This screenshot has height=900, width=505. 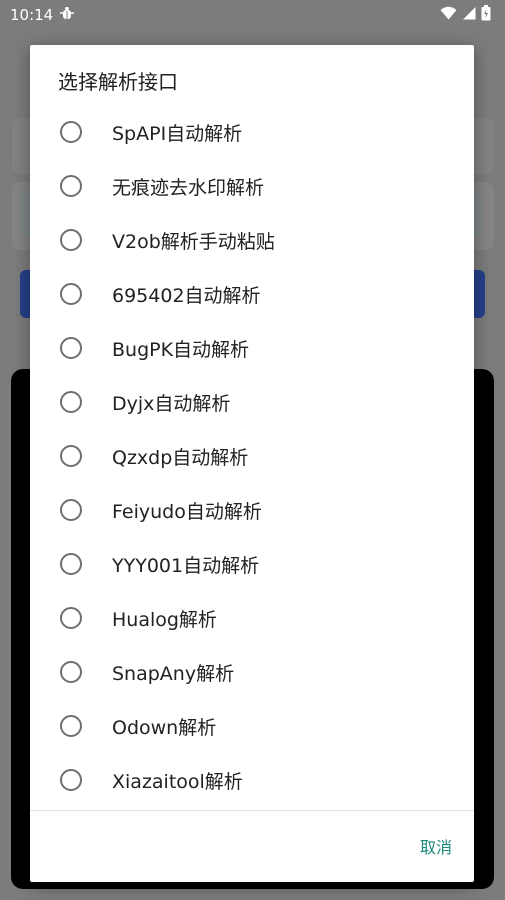 What do you see at coordinates (252, 402) in the screenshot?
I see `option-item: Dyjx自动解析` at bounding box center [252, 402].